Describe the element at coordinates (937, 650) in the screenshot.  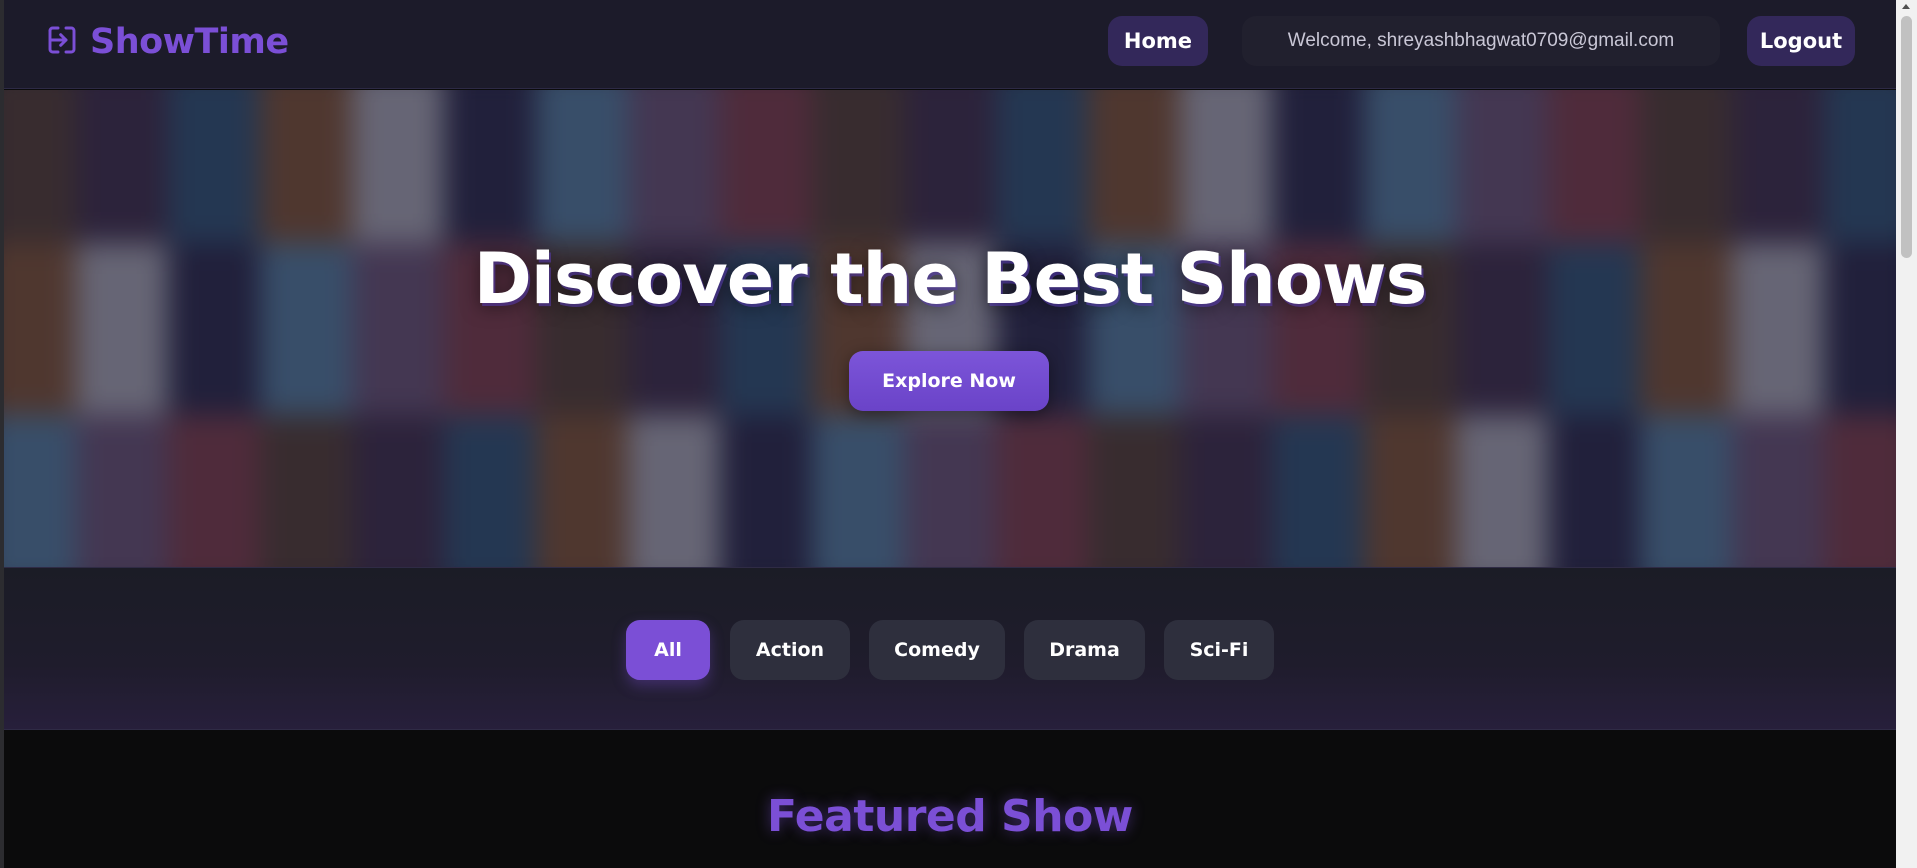
I see `filter-comedy: Comedy` at that location.